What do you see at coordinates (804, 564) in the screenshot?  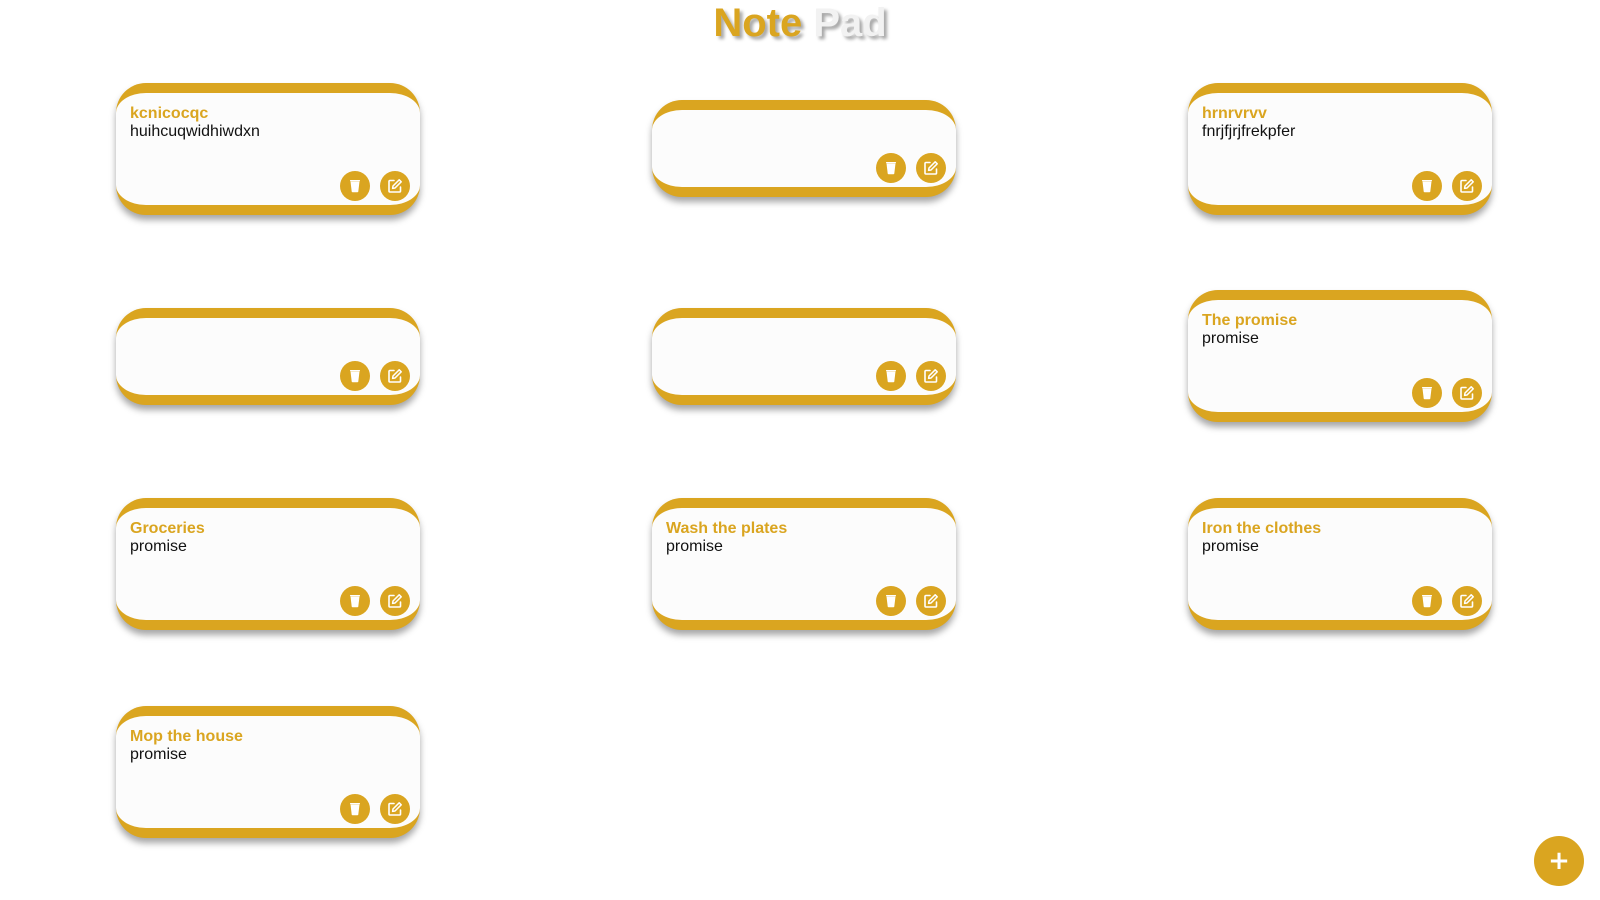 I see `note-card: Wash the plates promise` at bounding box center [804, 564].